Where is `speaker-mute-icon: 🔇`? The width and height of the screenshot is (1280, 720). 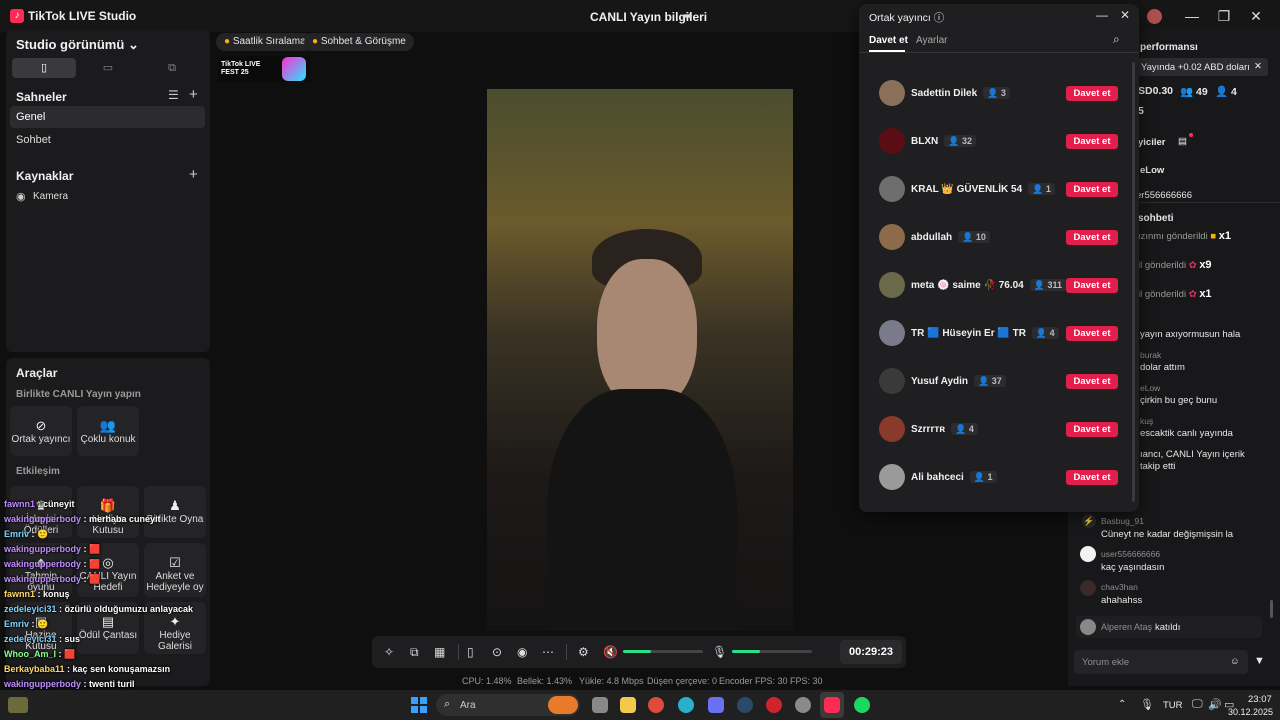 speaker-mute-icon: 🔇 is located at coordinates (610, 652).